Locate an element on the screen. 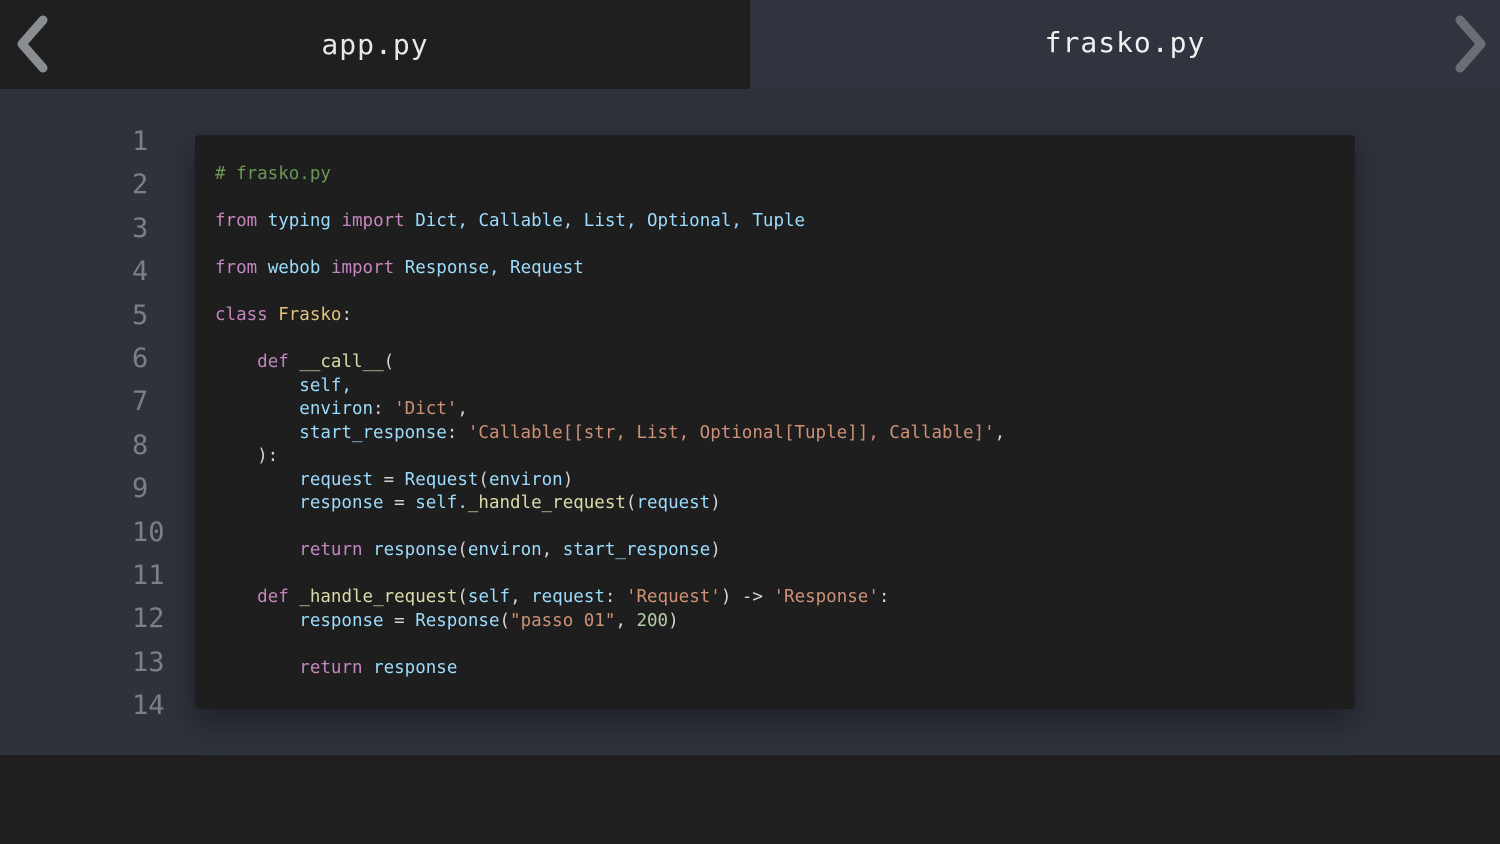  line-number: 10 is located at coordinates (148, 532).